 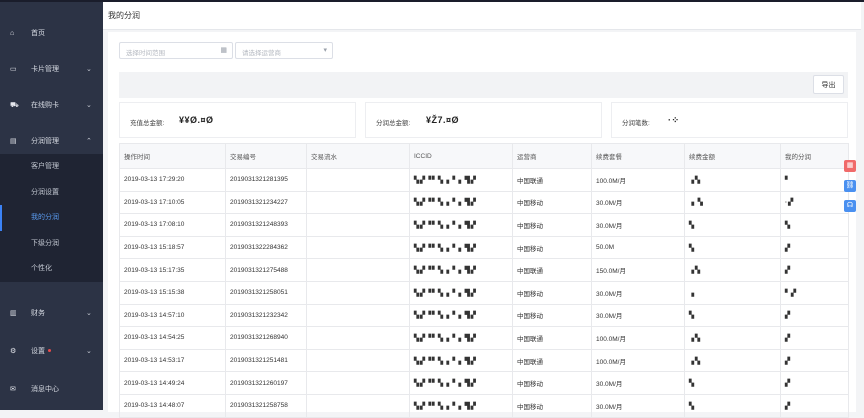 I want to click on split-count-label: 分润笔数:, so click(x=636, y=123).